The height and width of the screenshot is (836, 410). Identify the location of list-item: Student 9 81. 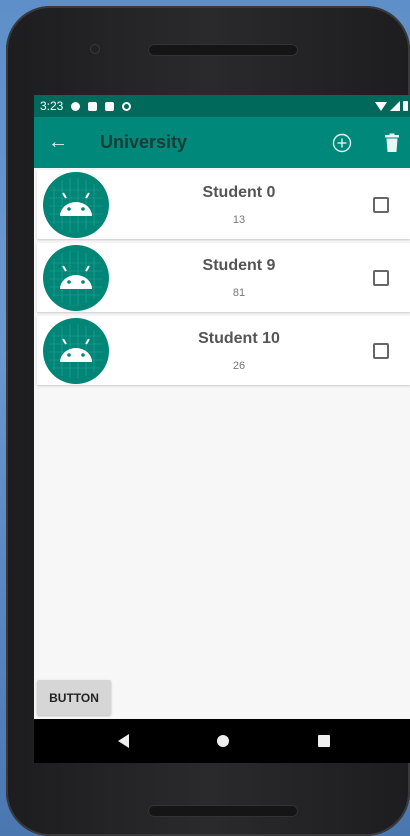
(223, 277).